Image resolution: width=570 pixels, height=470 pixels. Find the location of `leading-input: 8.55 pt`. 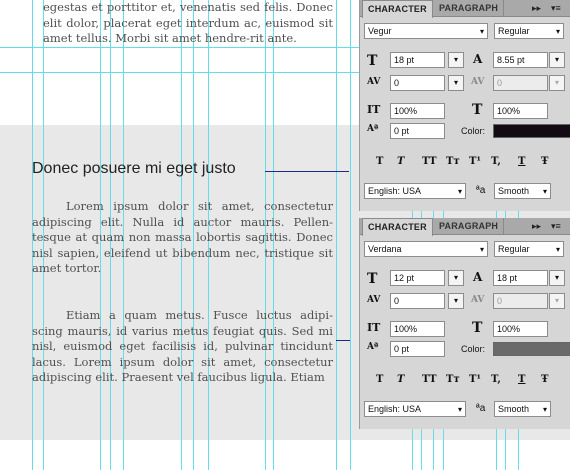

leading-input: 8.55 pt is located at coordinates (520, 60).